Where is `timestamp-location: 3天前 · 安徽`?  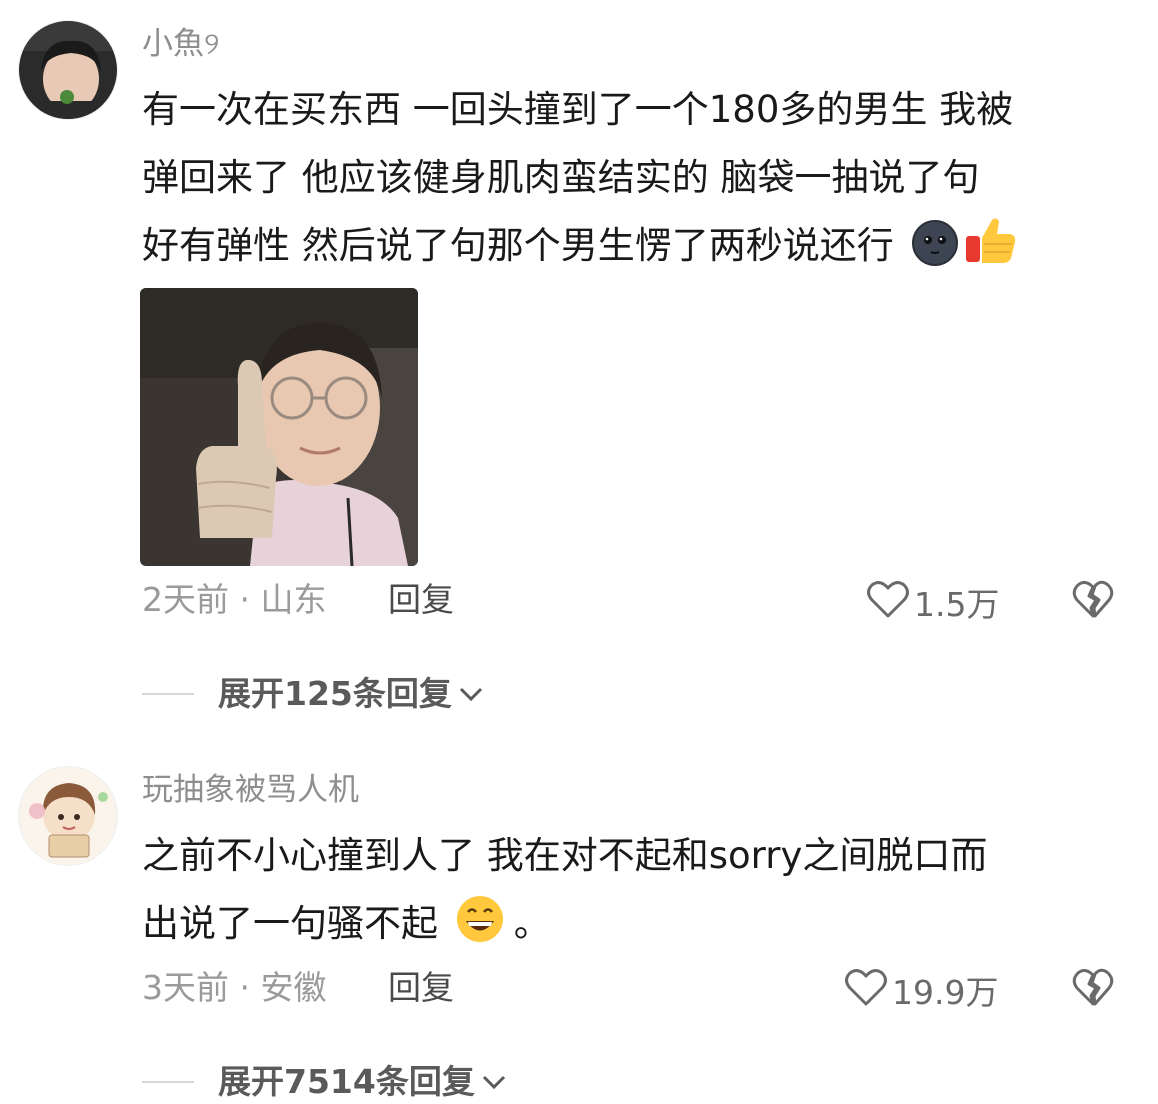
timestamp-location: 3天前 · 安徽 is located at coordinates (234, 987).